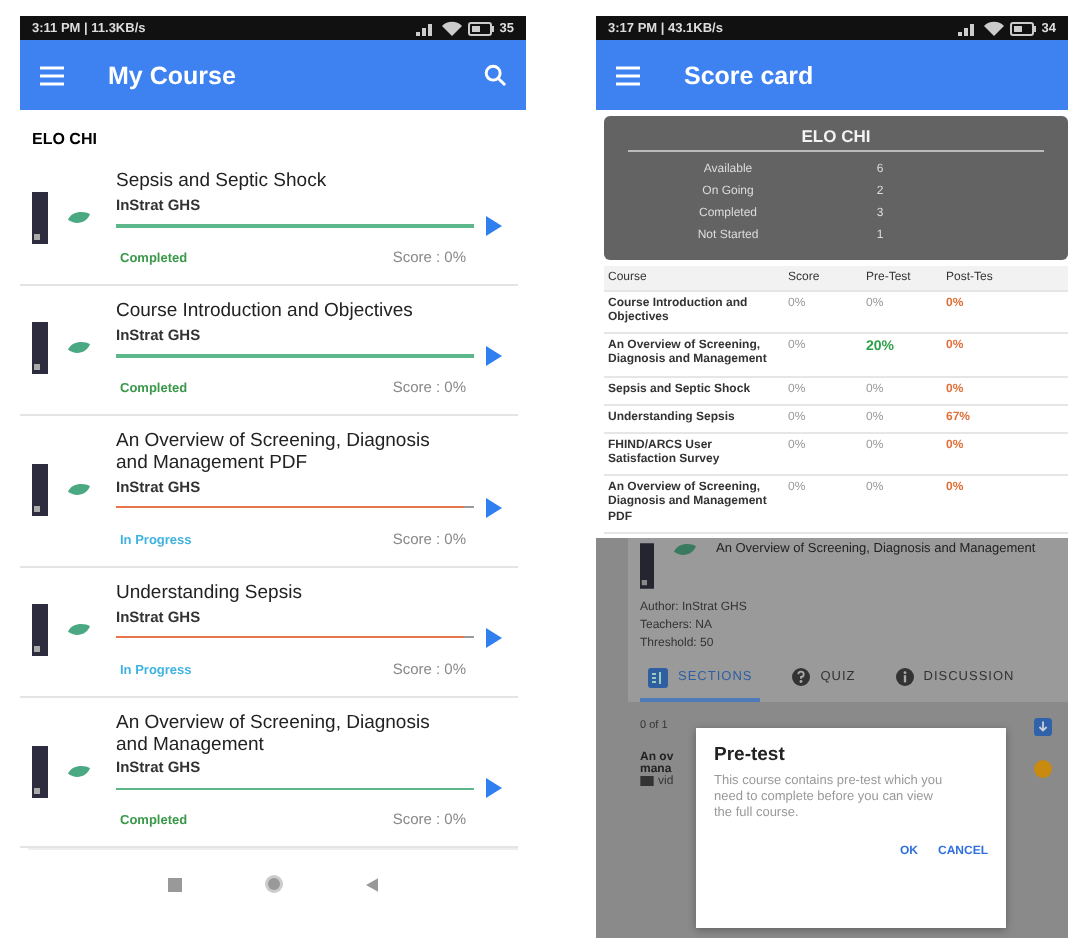 This screenshot has height=938, width=1068. Describe the element at coordinates (274, 735) in the screenshot. I see `course-title: An Overview of Screening, Diagnosis and Management` at that location.